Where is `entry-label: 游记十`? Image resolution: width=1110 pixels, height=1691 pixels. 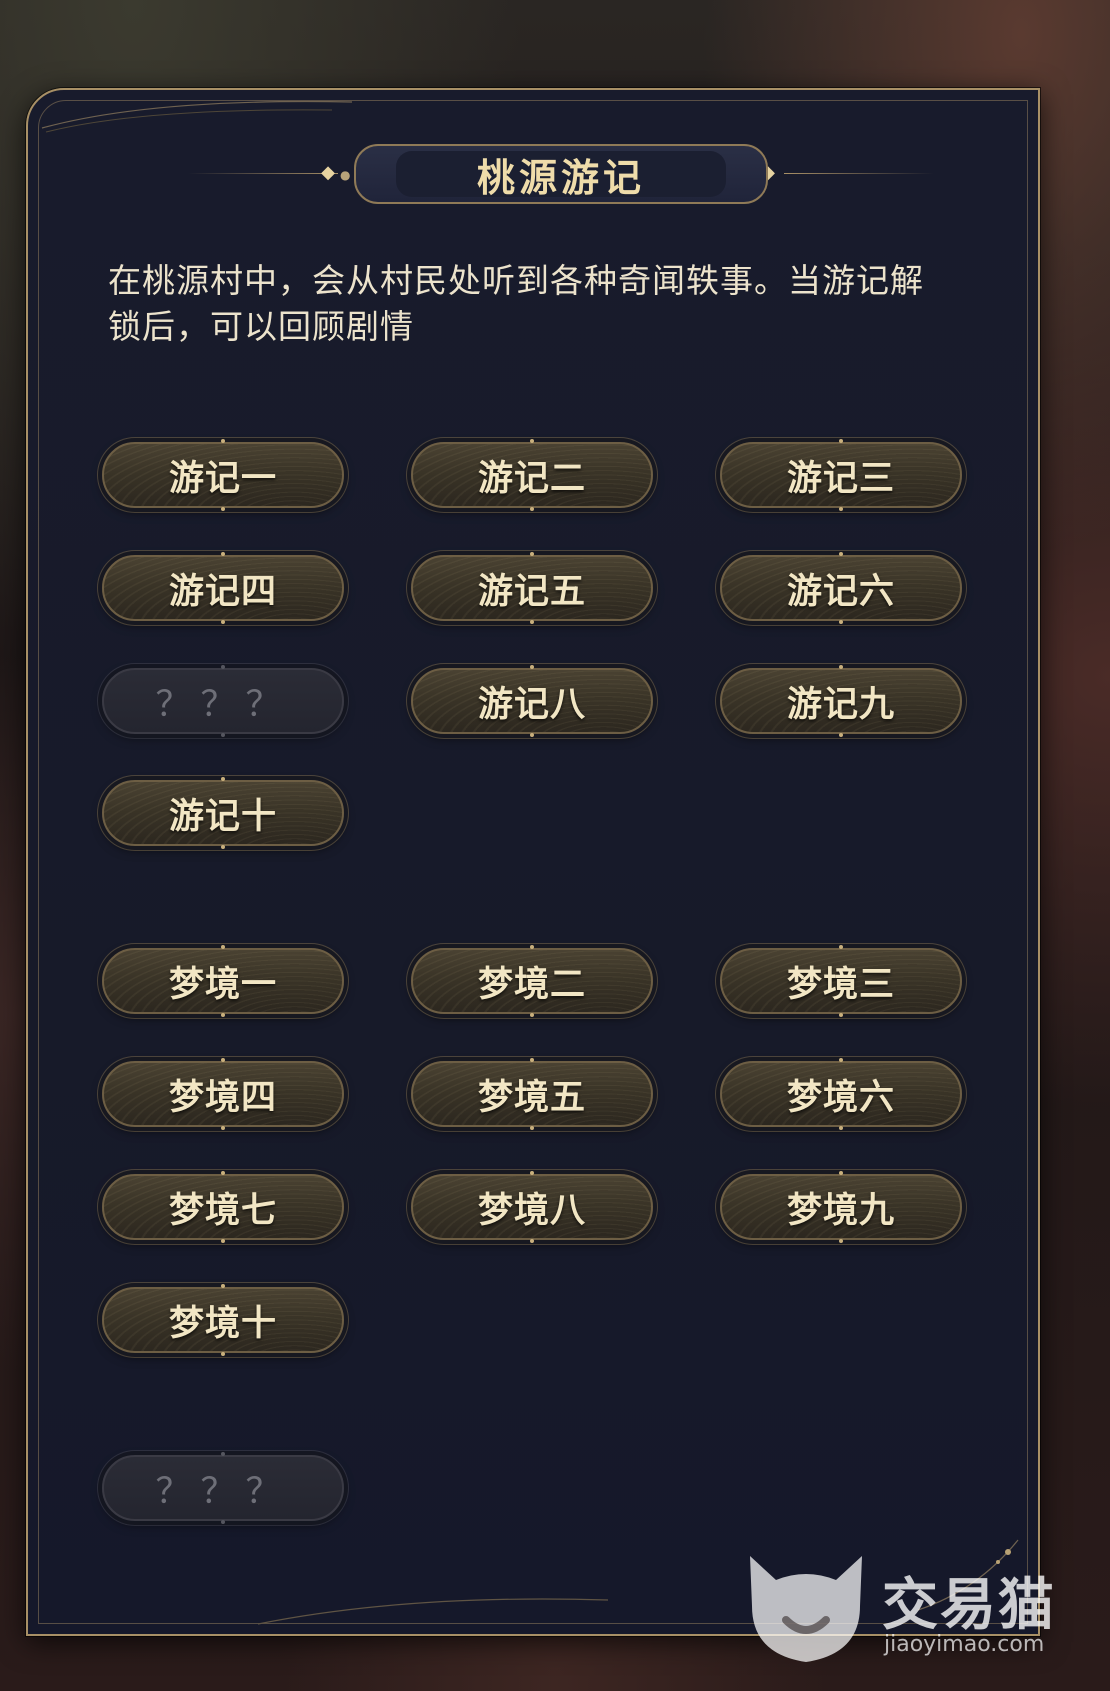 entry-label: 游记十 is located at coordinates (222, 816).